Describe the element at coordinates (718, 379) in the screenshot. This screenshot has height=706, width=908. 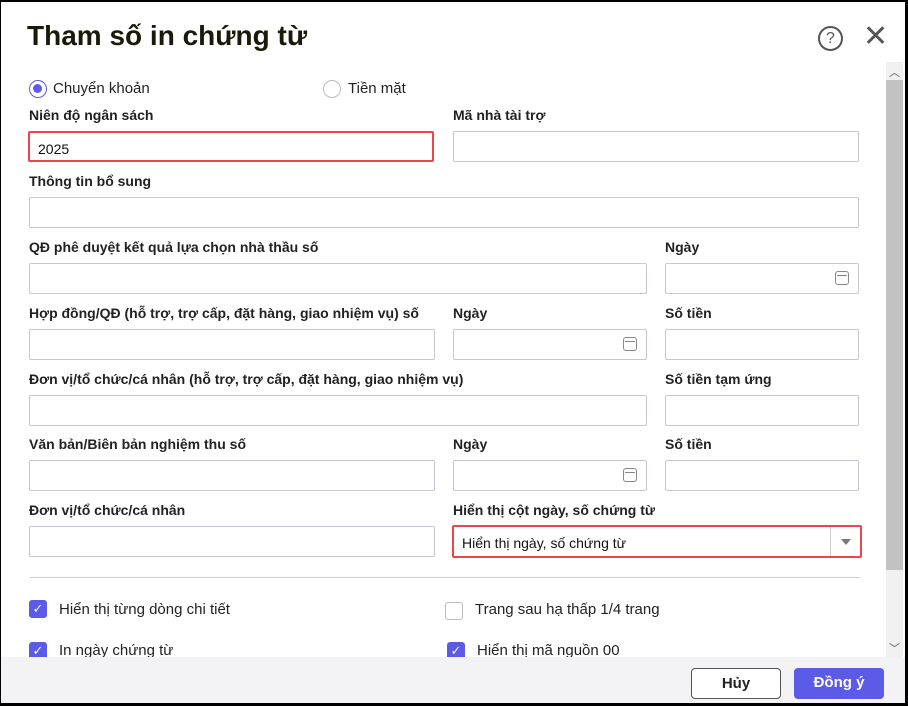
I see `advance-amount-label: Số tiền tạm ứng` at that location.